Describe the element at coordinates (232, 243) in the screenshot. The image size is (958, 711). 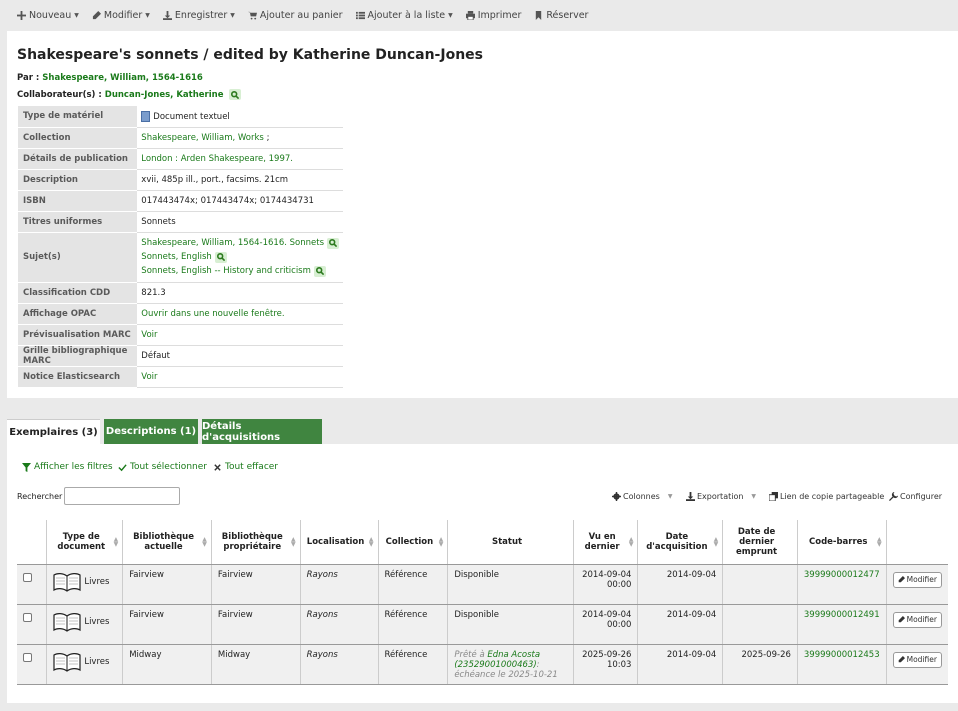
I see `subject-link: Shakespeare, William, 1564-1616. Sonnets` at that location.